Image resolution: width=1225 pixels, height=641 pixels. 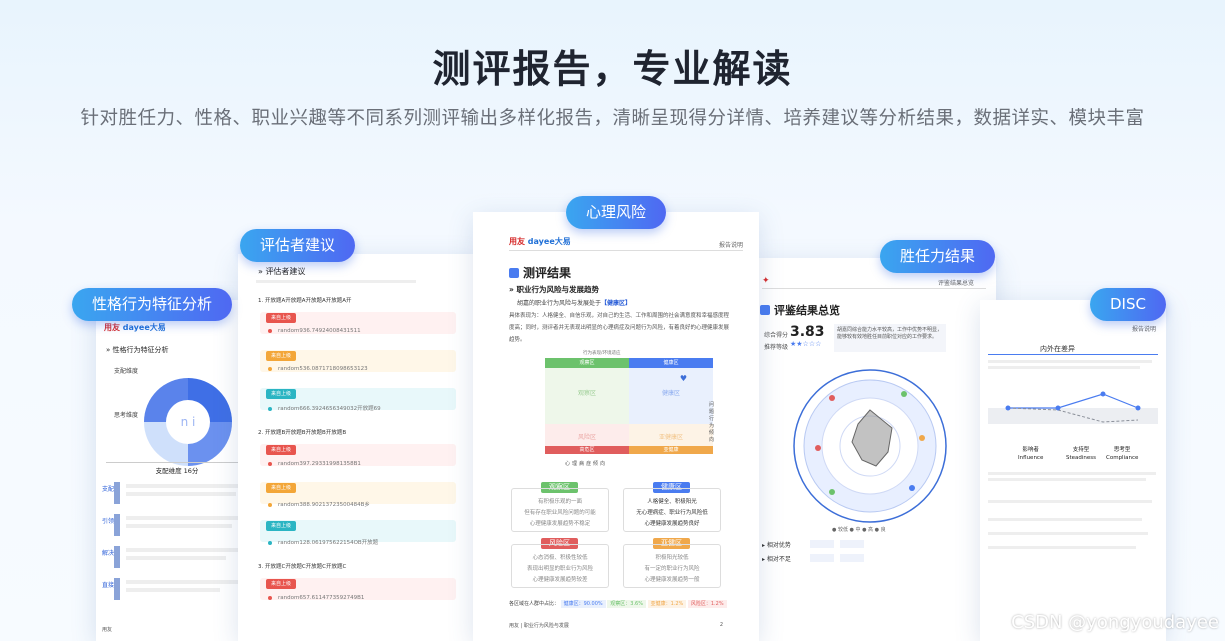 I want to click on card-footer: 用友, so click(x=107, y=630).